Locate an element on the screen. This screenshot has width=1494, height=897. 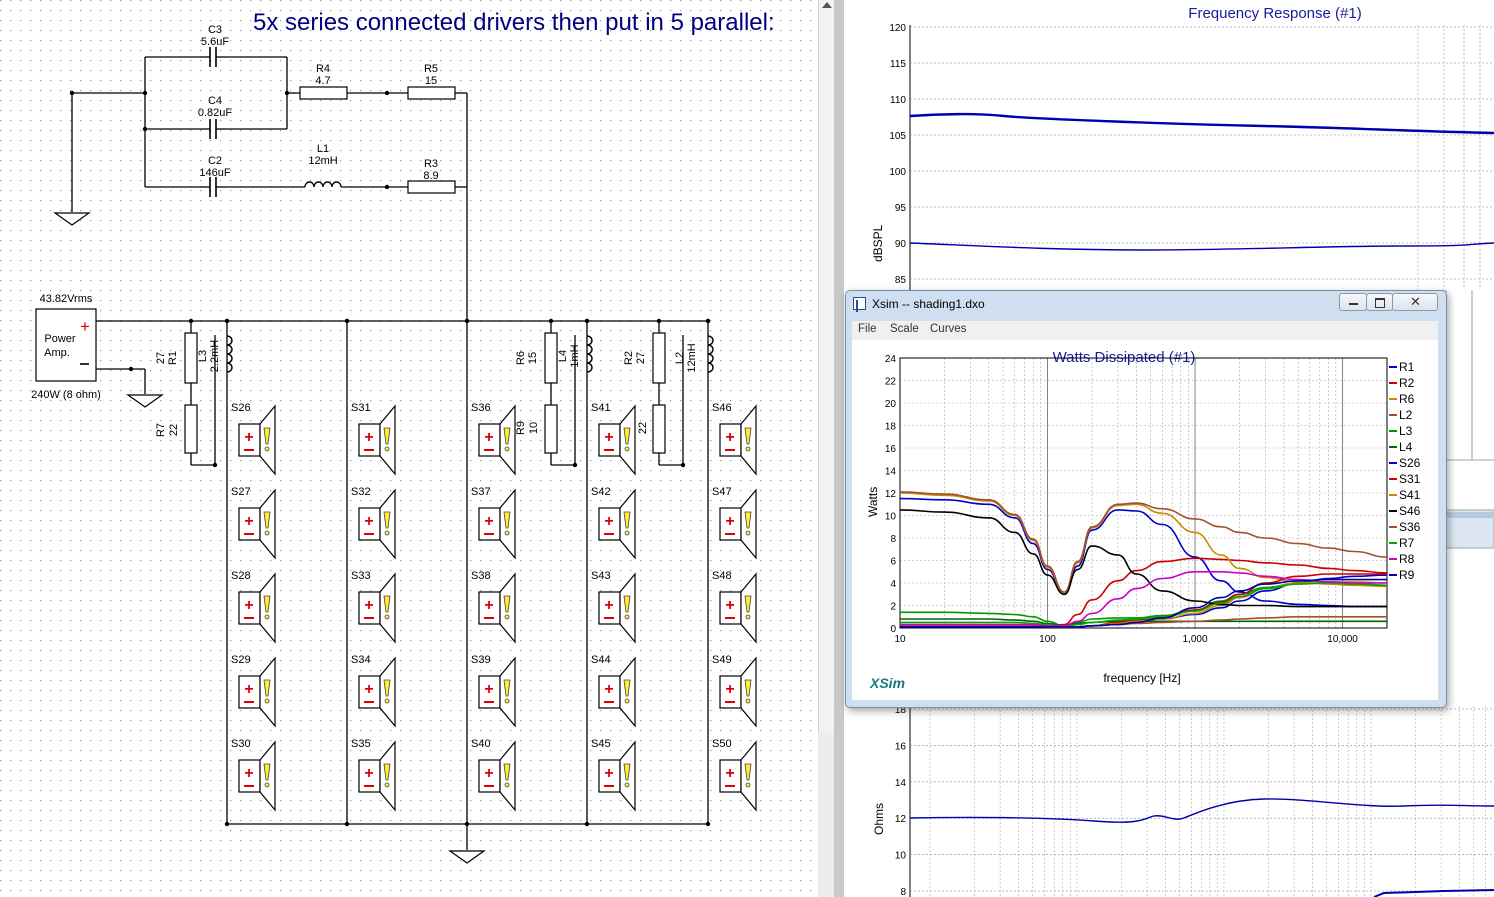
speaker-label: S43 is located at coordinates (601, 576).